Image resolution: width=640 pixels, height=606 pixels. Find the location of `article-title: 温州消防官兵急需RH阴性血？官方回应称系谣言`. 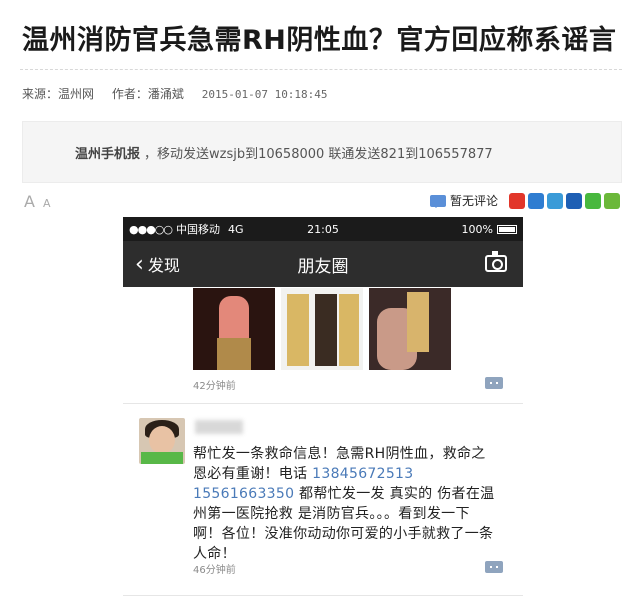

article-title: 温州消防官兵急需RH阴性血？官方回应称系谣言 is located at coordinates (319, 40).